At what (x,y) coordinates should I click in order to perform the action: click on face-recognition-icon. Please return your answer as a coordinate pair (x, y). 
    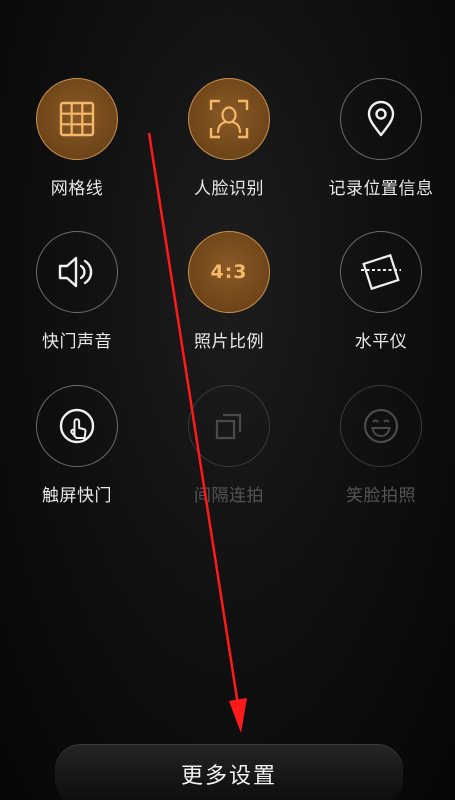
    Looking at the image, I should click on (229, 119).